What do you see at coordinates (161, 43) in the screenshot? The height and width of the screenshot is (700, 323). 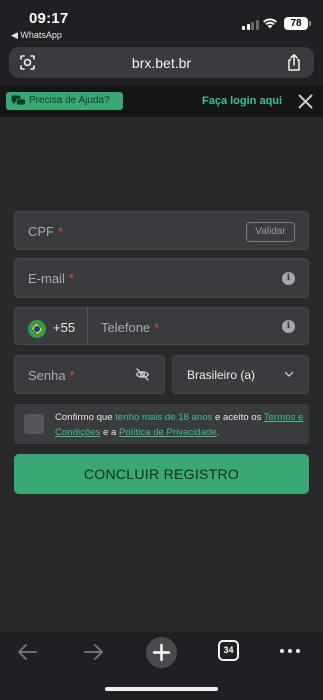 I see `browser-top-chrome: 09:17 ◀ WhatsApp 78 brx.bet.br` at bounding box center [161, 43].